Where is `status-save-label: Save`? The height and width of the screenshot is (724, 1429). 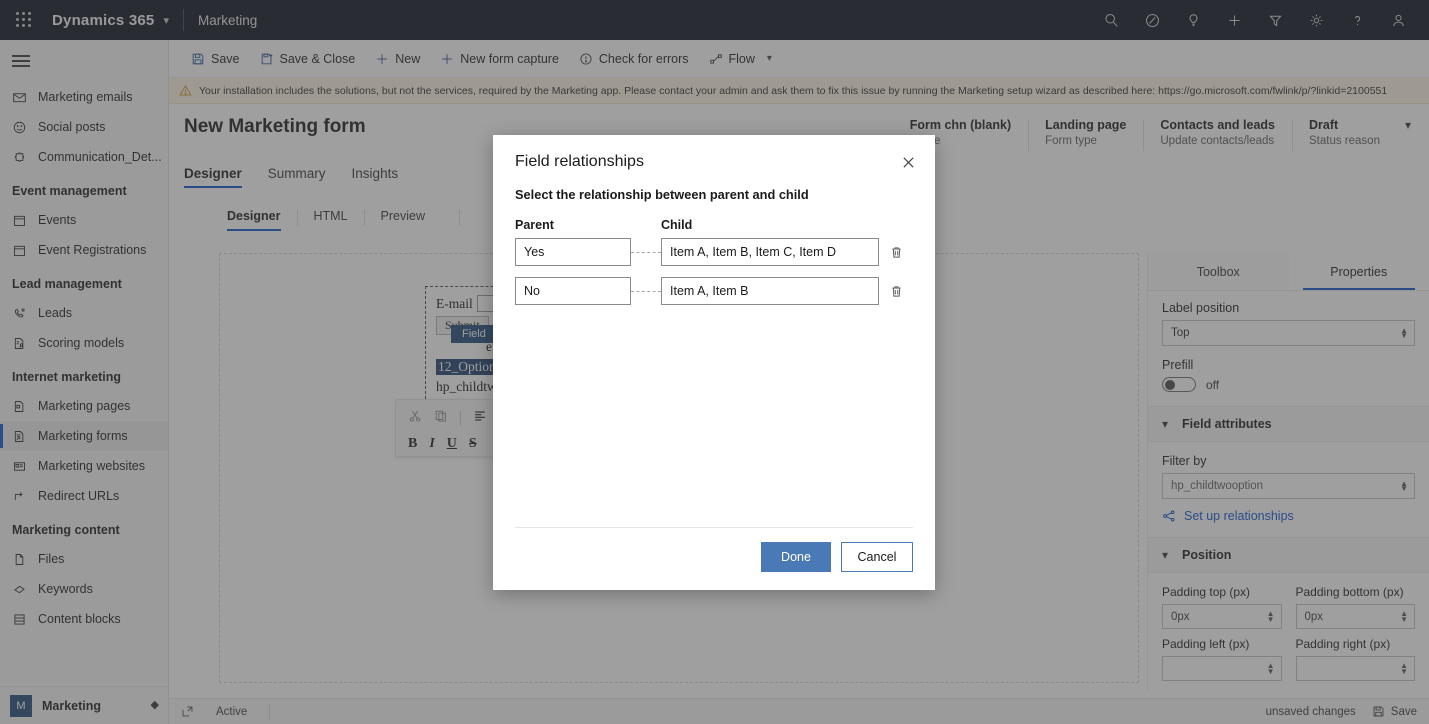 status-save-label: Save is located at coordinates (1404, 712).